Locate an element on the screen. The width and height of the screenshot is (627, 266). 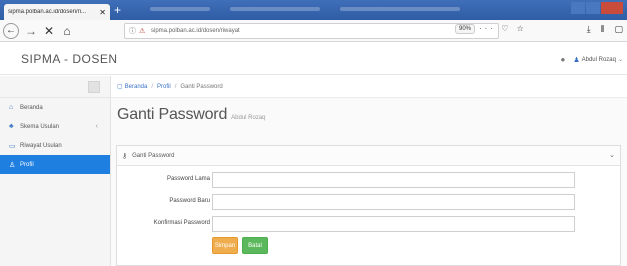
window-close-button is located at coordinates (612, 8).